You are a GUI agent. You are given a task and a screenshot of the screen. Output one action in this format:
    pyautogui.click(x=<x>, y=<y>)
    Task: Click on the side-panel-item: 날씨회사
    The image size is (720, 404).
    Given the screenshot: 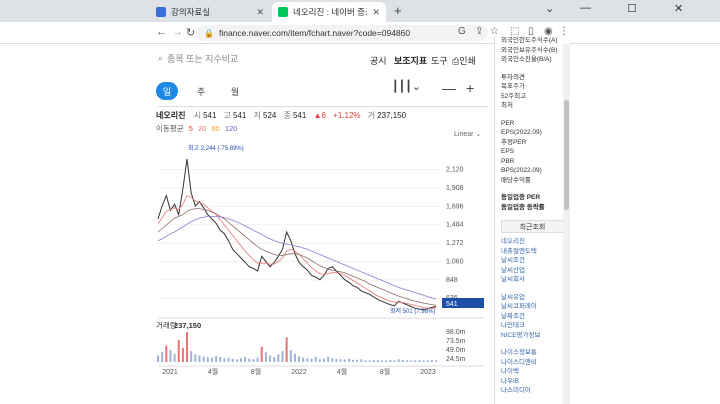 What is the action you would take?
    pyautogui.click(x=532, y=280)
    